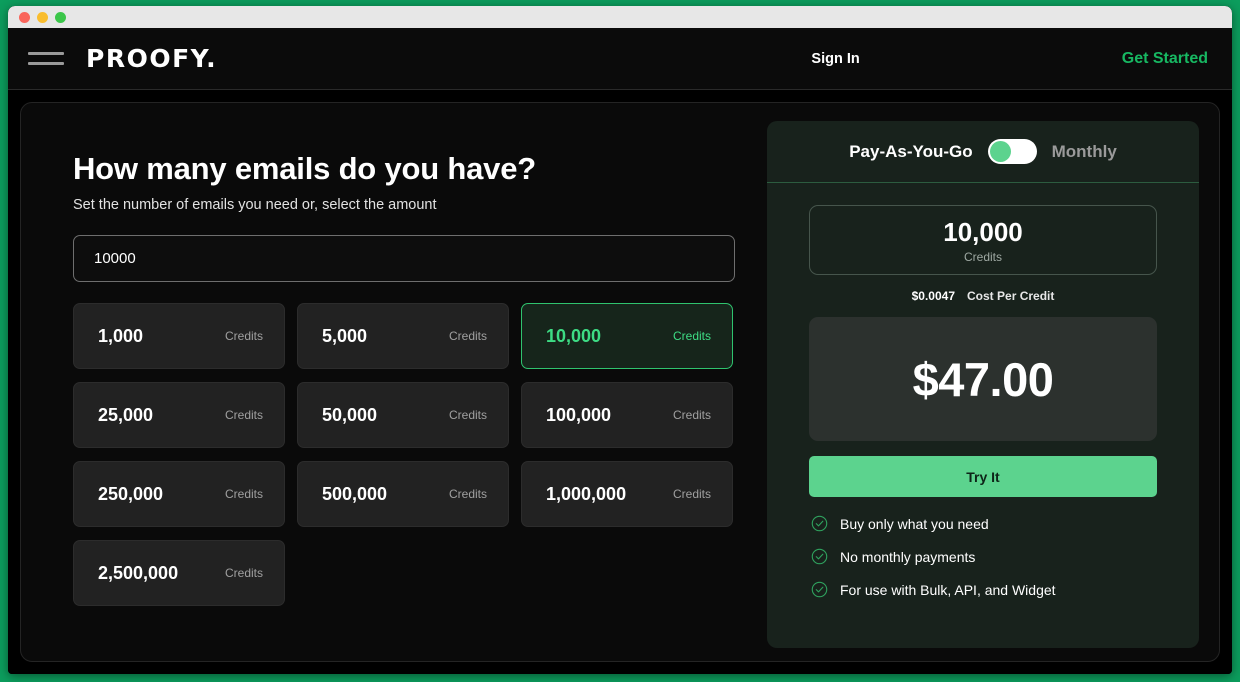 This screenshot has height=682, width=1240. Describe the element at coordinates (138, 572) in the screenshot. I see `credit-option-value: 2,500,000` at that location.